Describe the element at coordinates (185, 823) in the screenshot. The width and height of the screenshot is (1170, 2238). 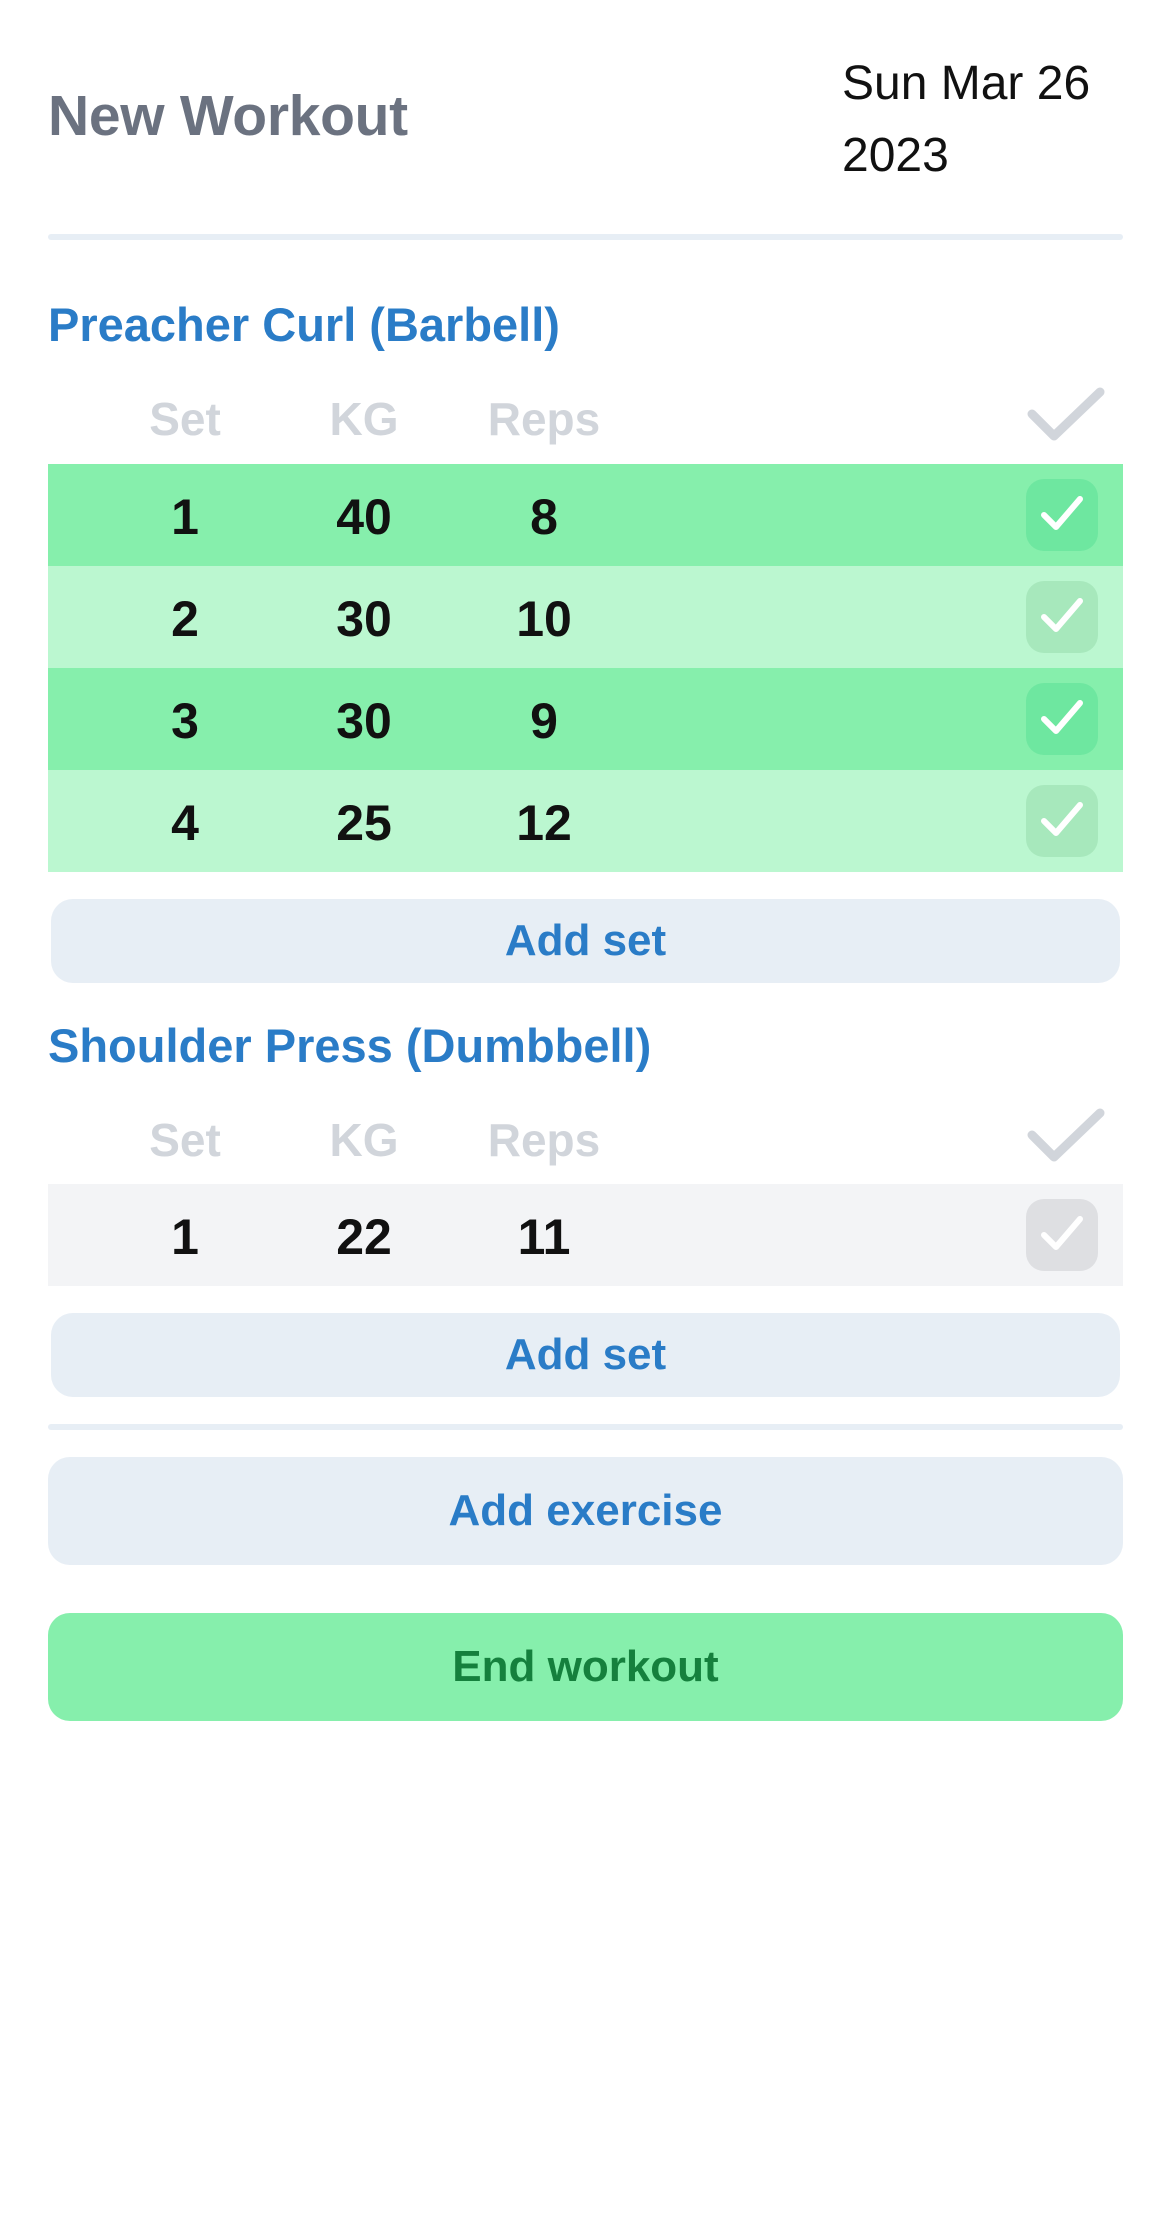
I see `set-number: 4` at that location.